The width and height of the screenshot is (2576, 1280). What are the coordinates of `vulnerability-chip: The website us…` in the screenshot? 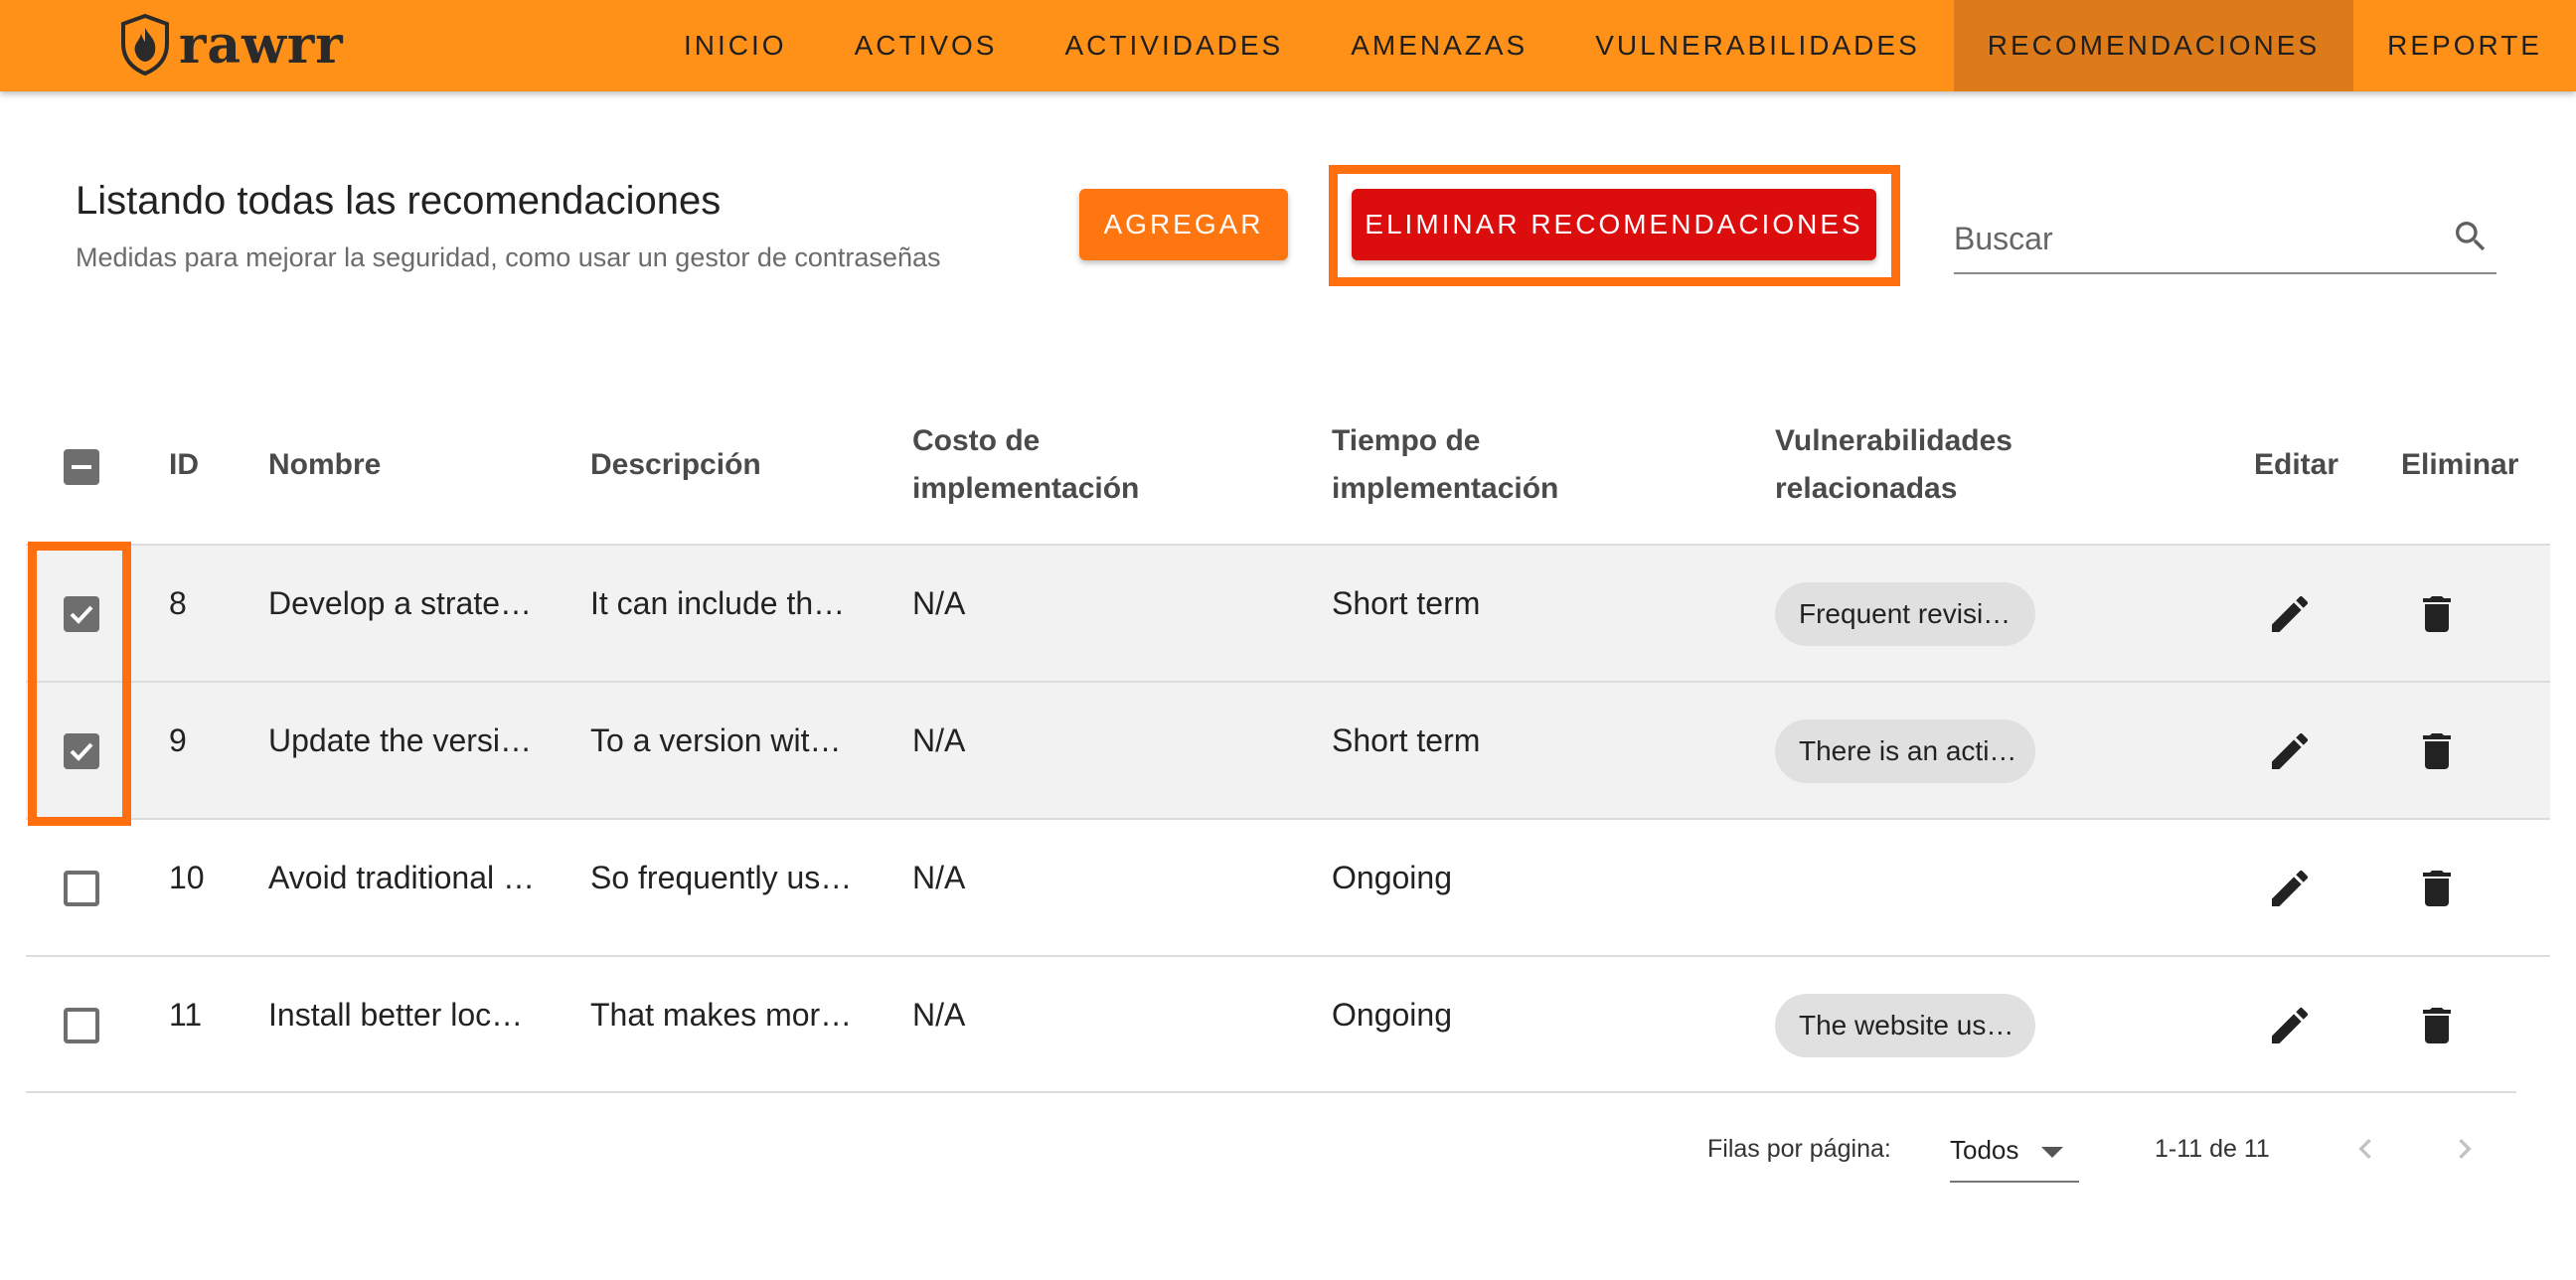 It's located at (1905, 1026).